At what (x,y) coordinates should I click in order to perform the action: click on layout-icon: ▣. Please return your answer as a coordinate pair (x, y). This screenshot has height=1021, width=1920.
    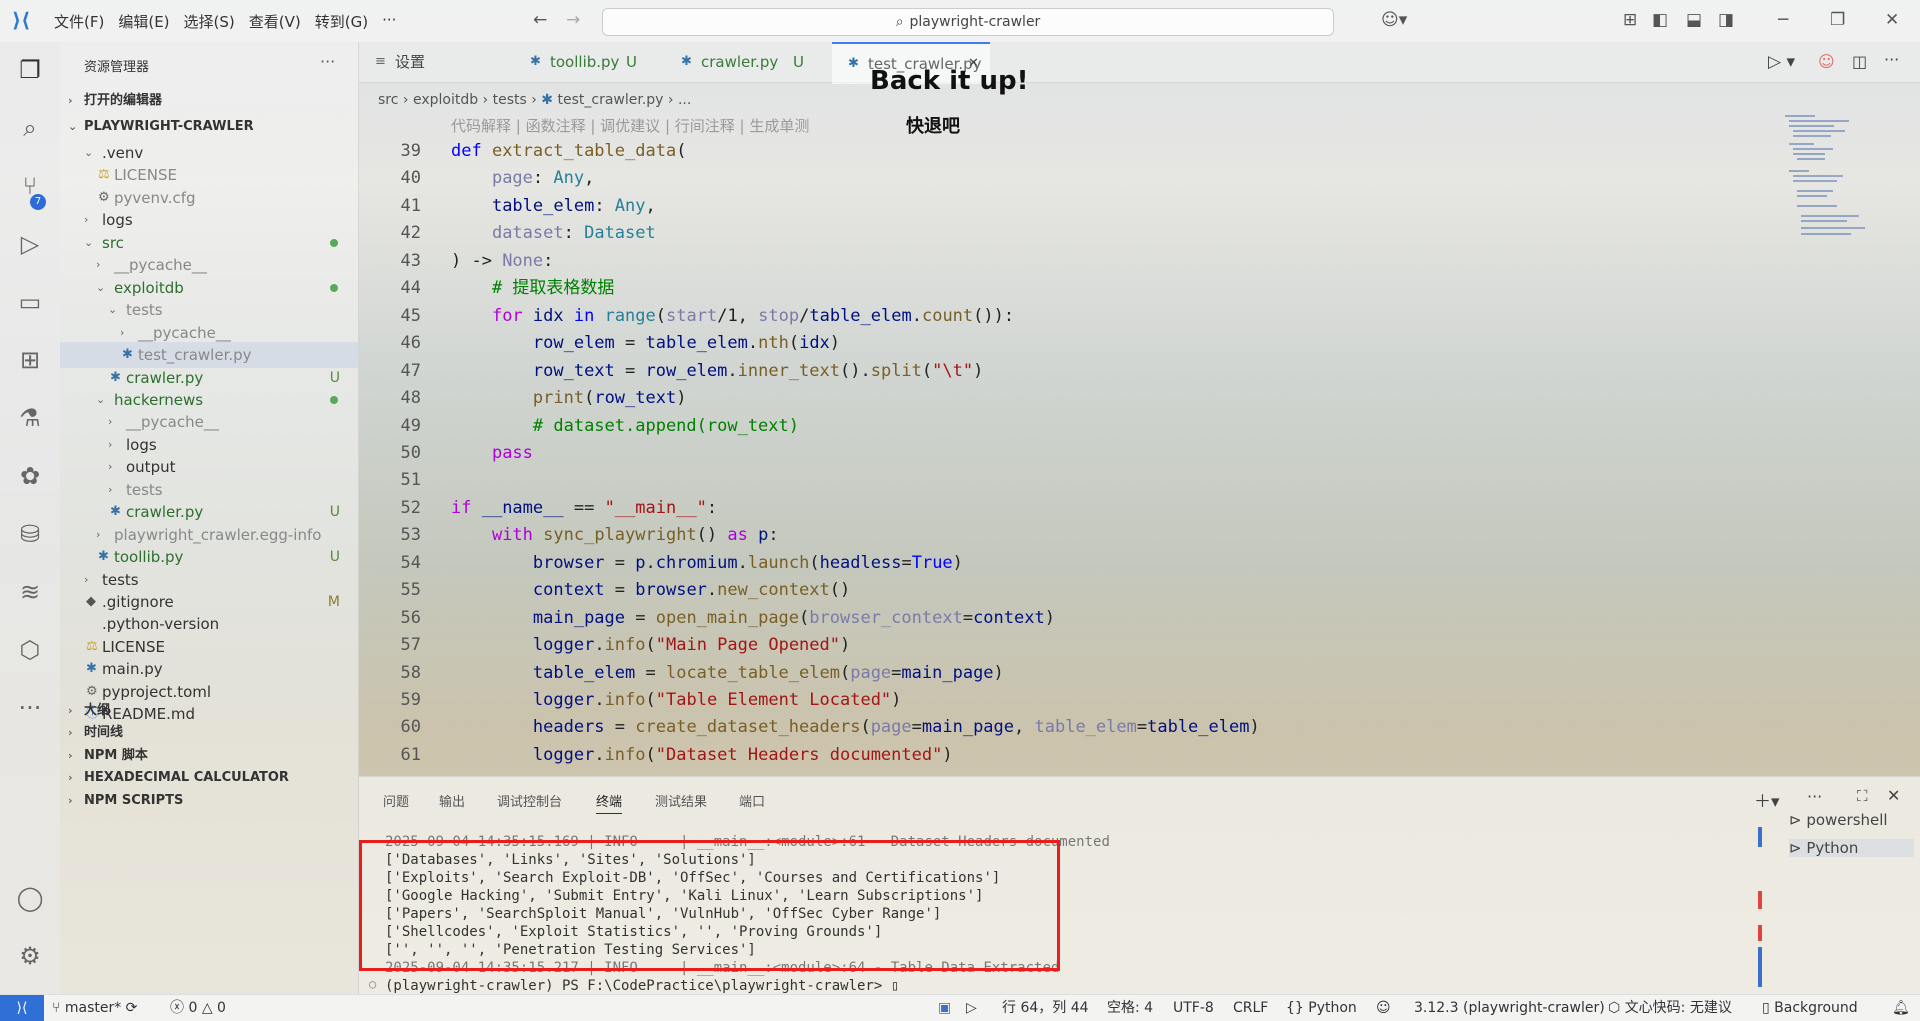
    Looking at the image, I should click on (944, 1008).